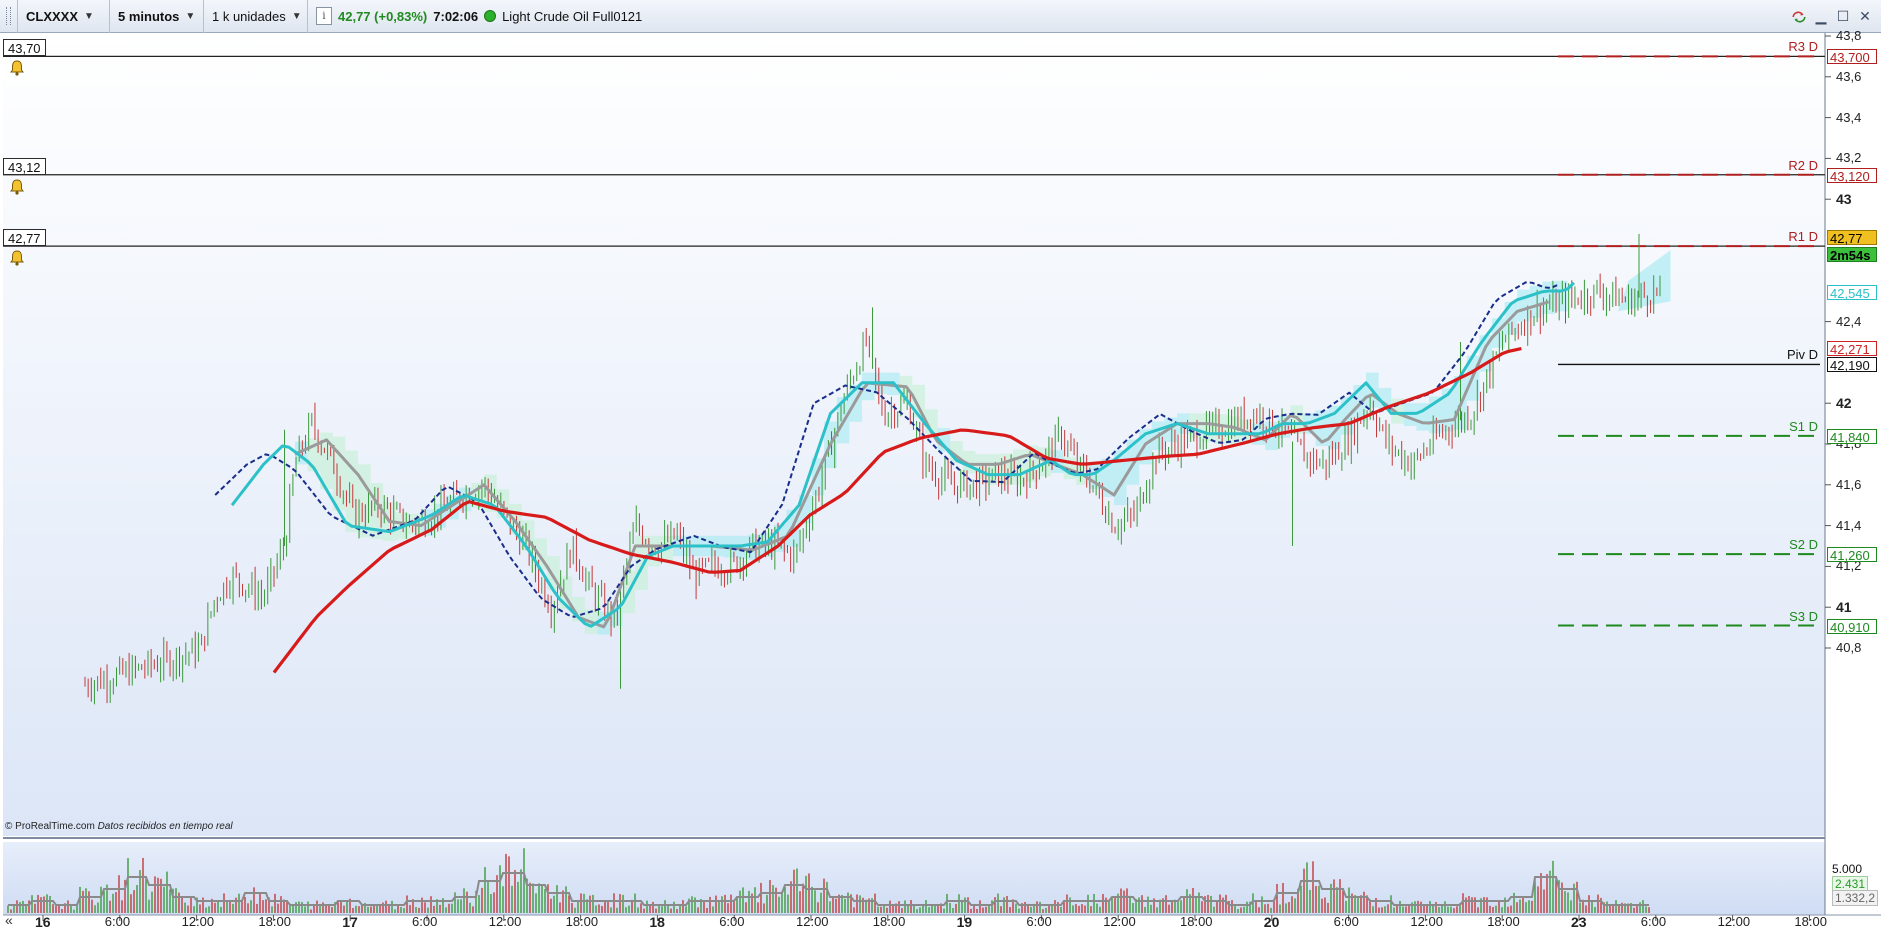 This screenshot has width=1881, height=934. I want to click on time-axis-label: 19, so click(964, 922).